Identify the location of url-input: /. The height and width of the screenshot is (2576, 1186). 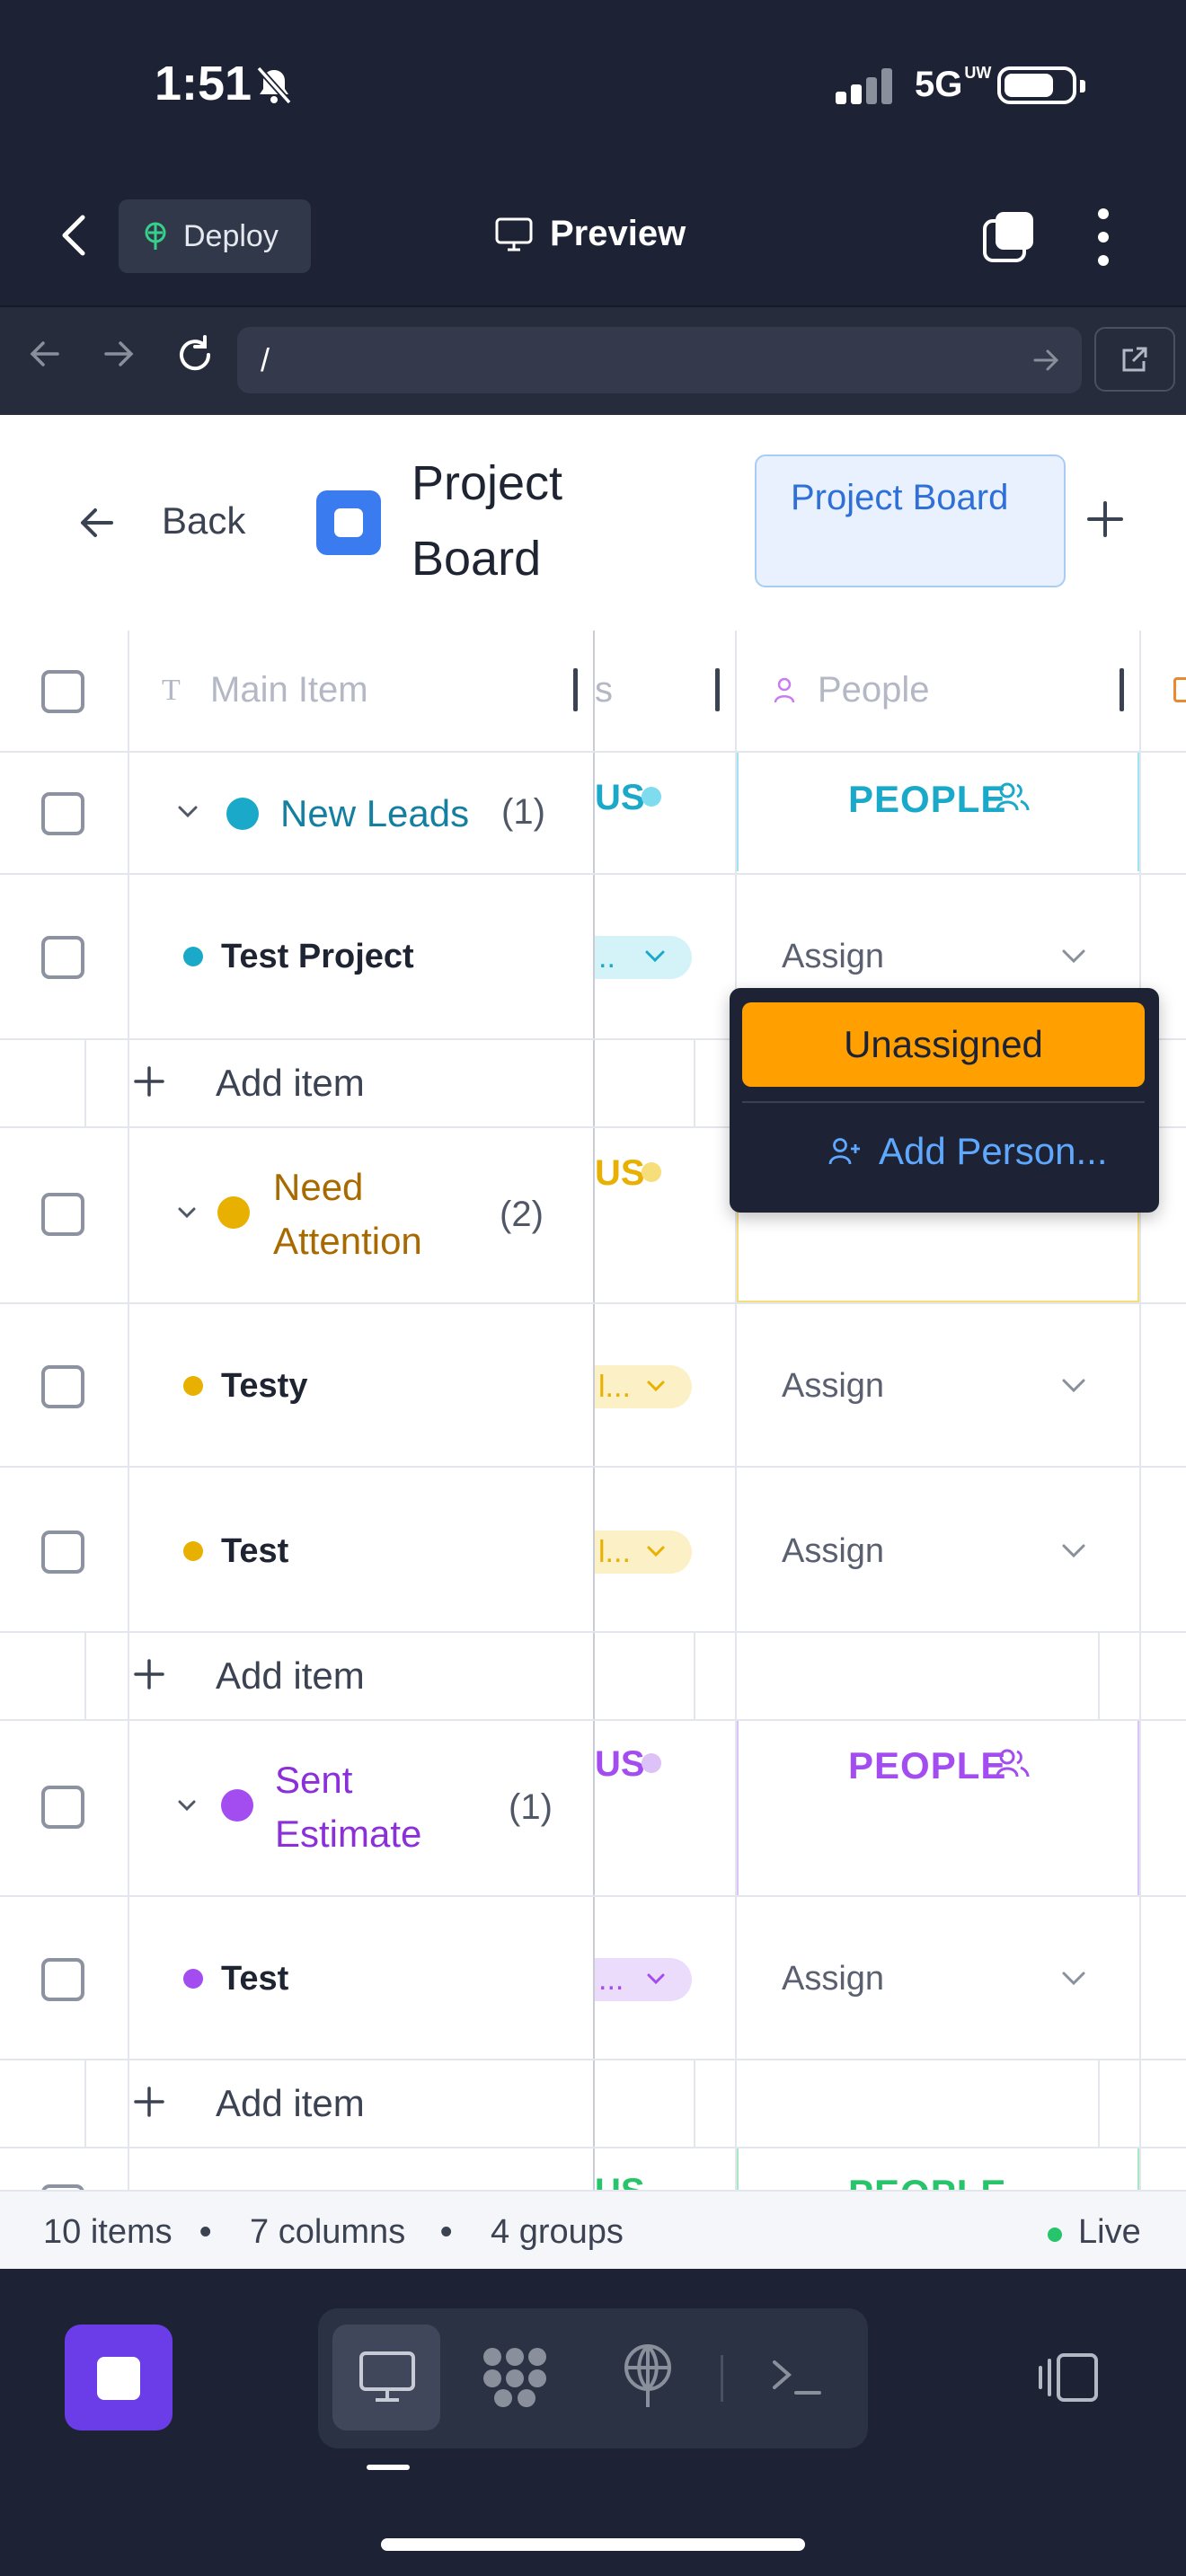
(659, 360).